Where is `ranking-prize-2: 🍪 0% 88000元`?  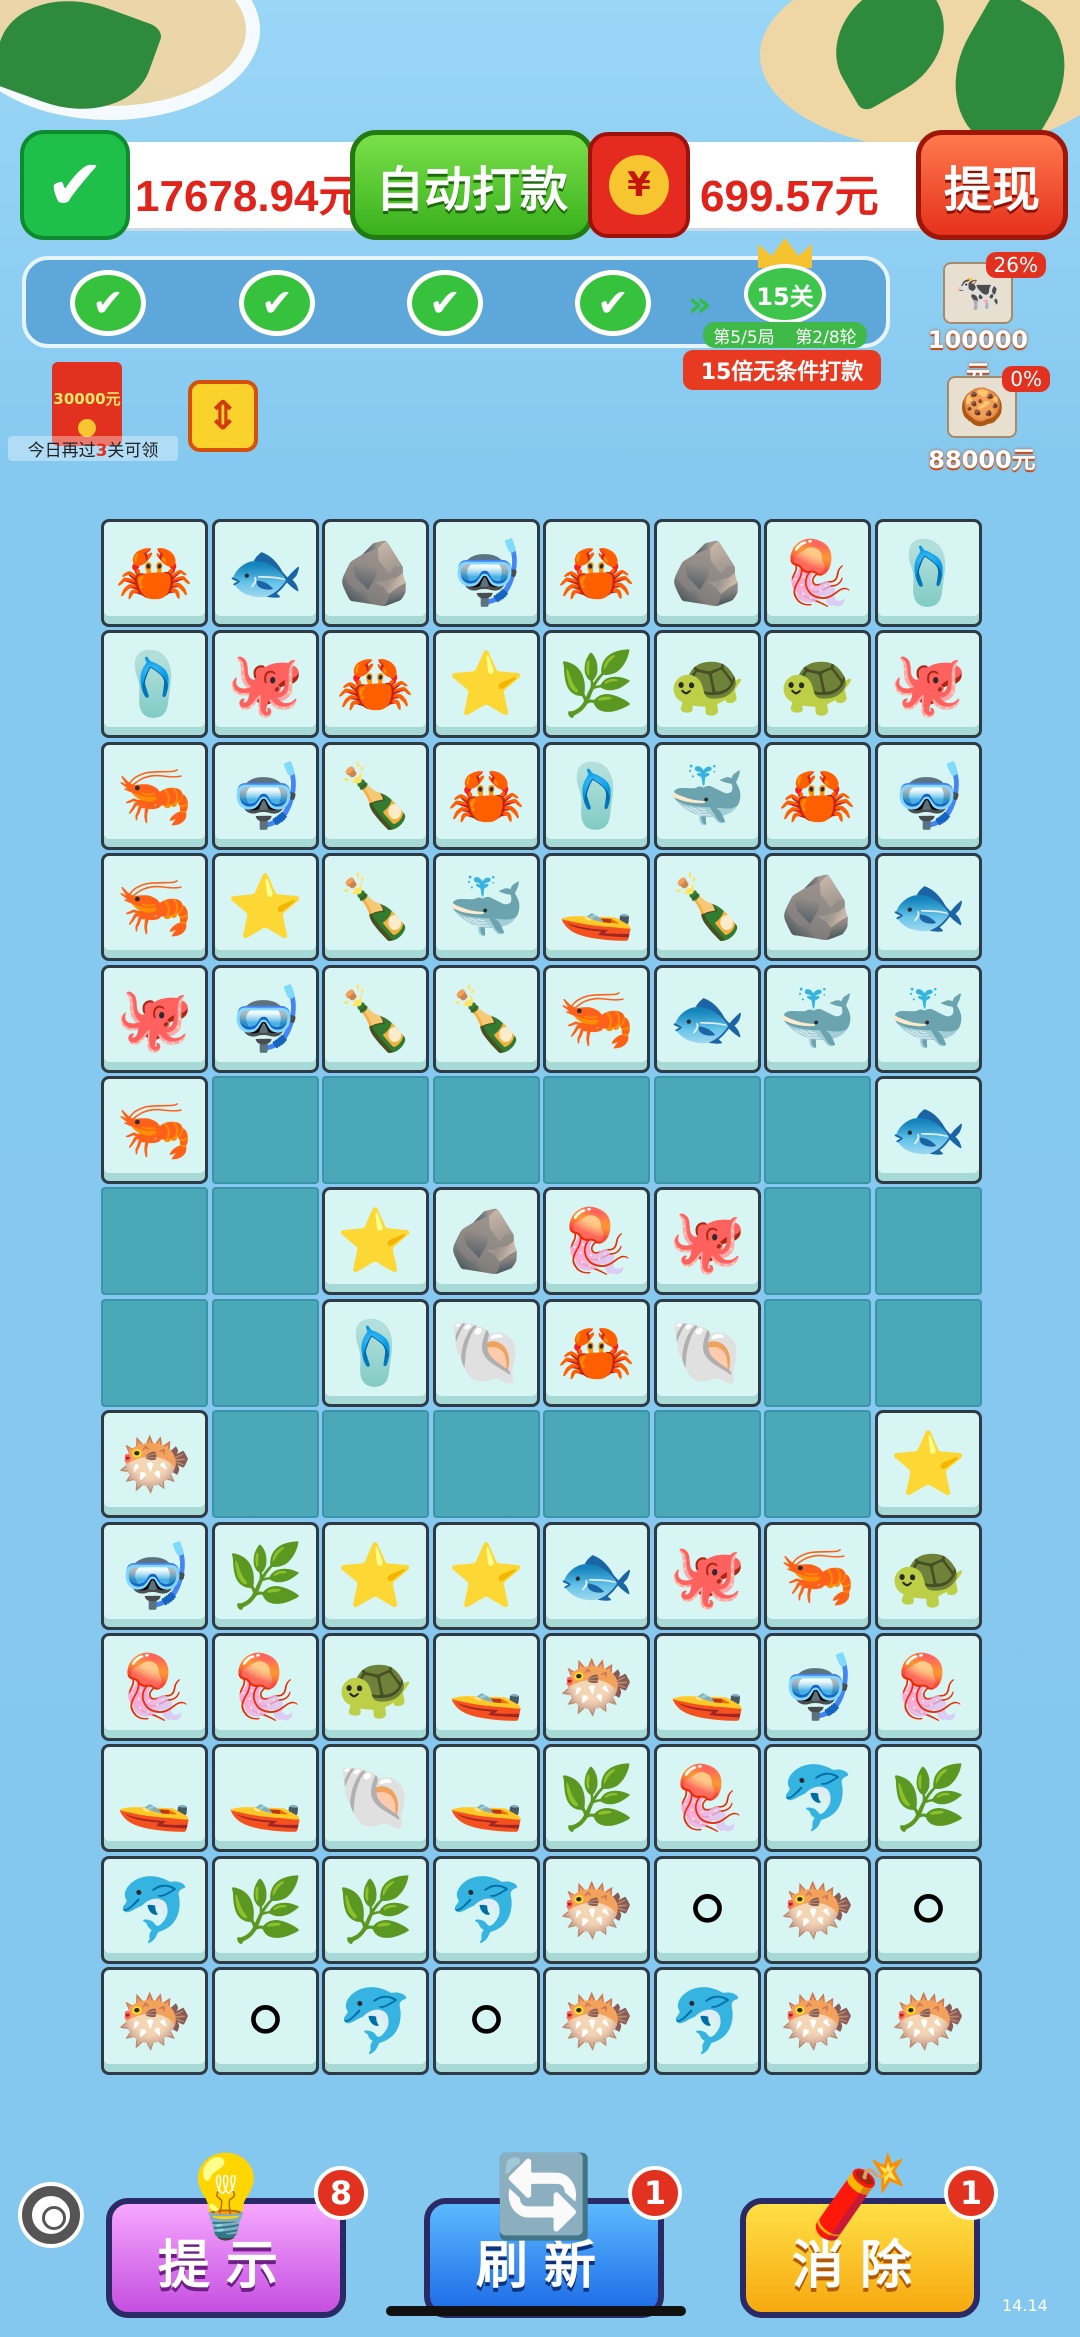 ranking-prize-2: 🍪 0% 88000元 is located at coordinates (986, 420).